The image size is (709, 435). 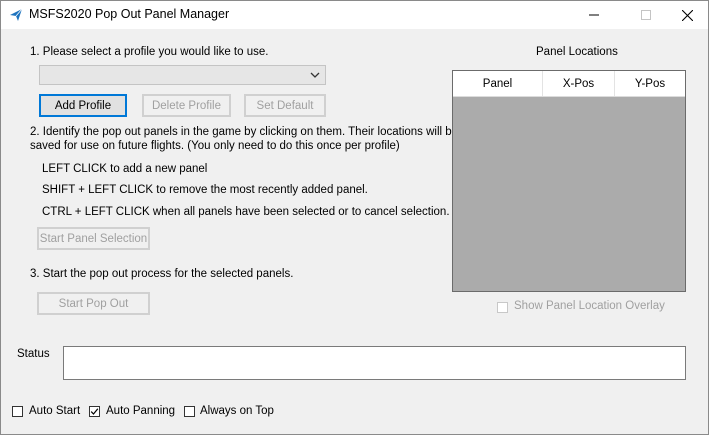 I want to click on chevron-down-icon, so click(x=315, y=75).